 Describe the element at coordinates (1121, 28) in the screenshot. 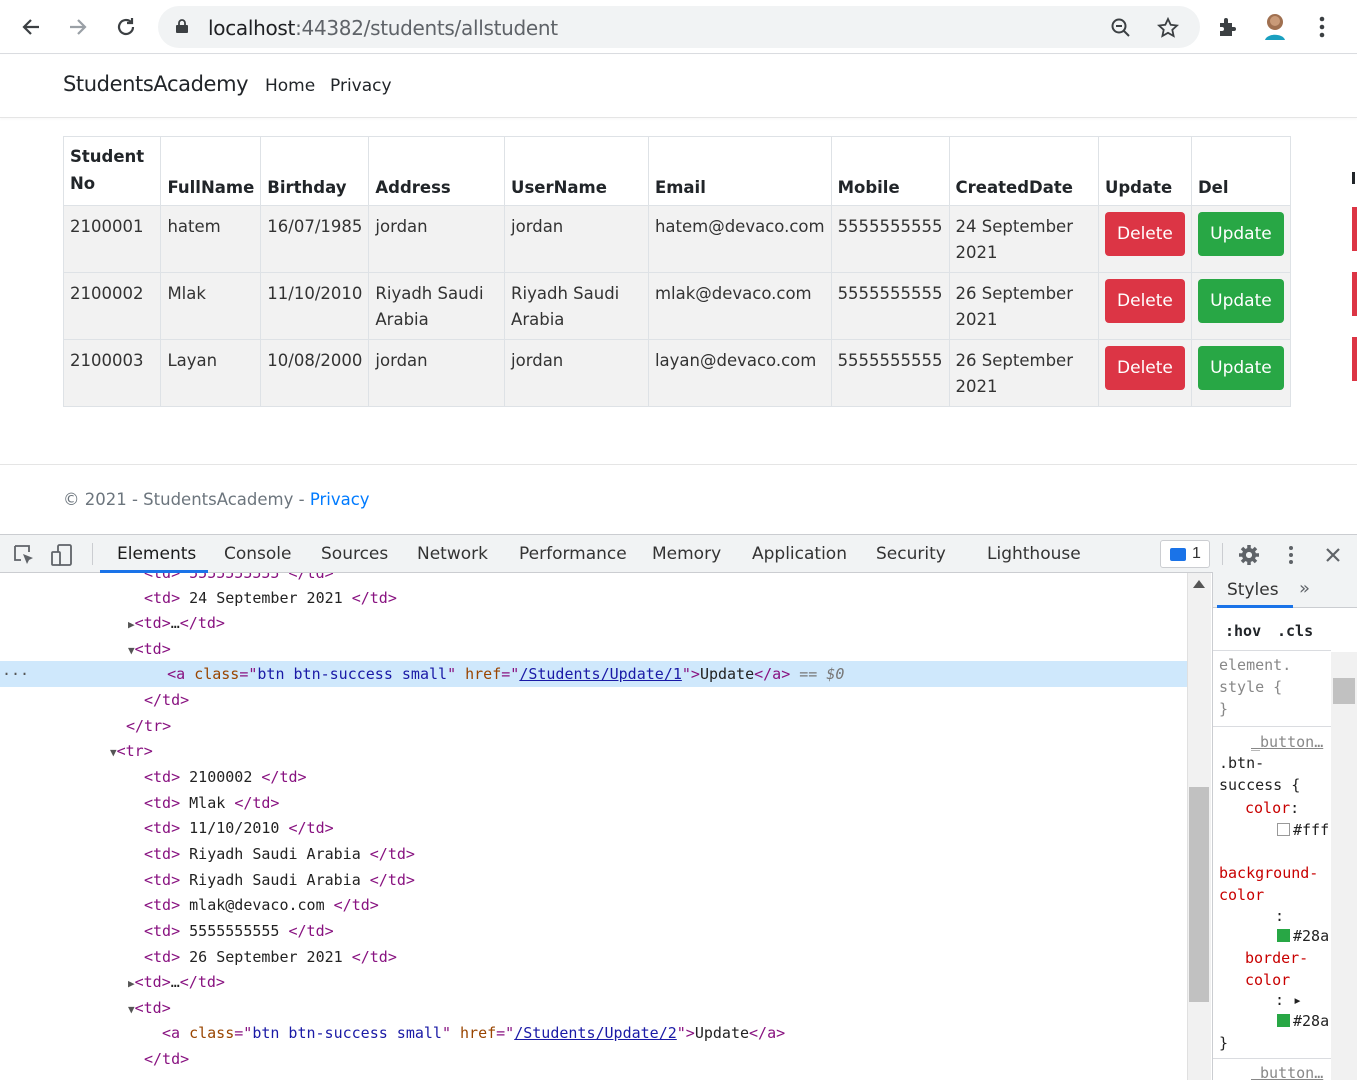

I see `zoom-icon` at that location.